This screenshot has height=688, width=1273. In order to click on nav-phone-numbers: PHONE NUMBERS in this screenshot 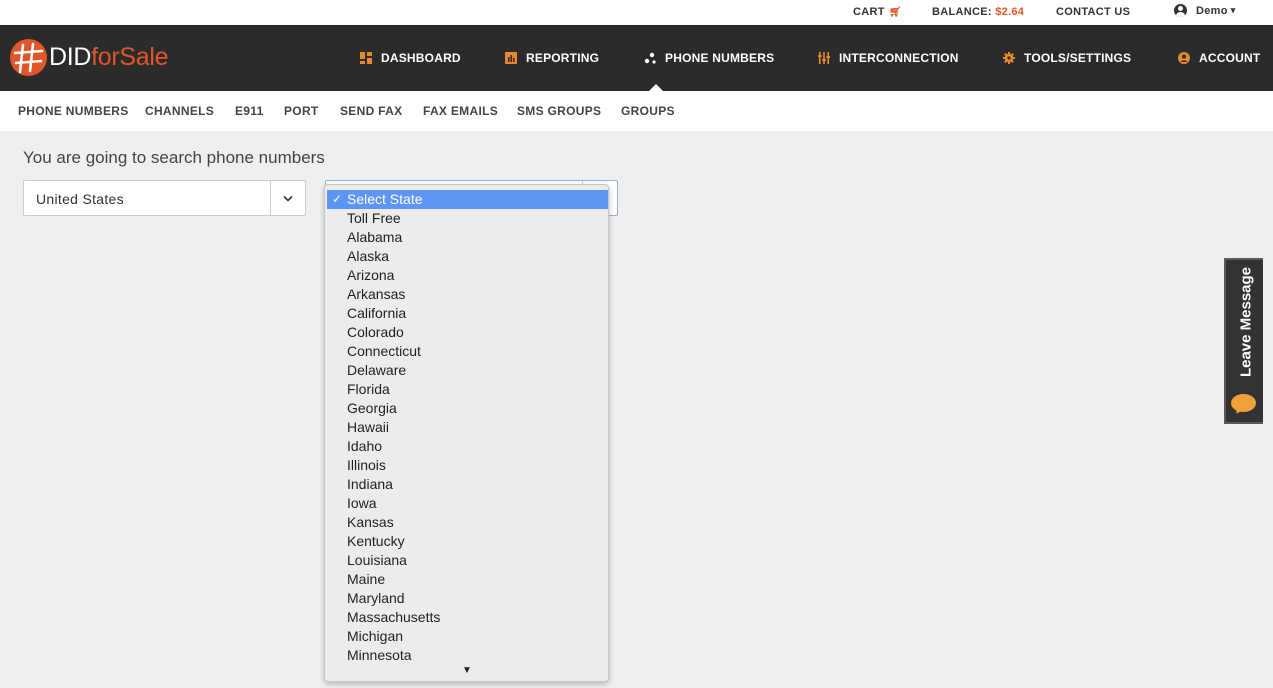, I will do `click(709, 71)`.